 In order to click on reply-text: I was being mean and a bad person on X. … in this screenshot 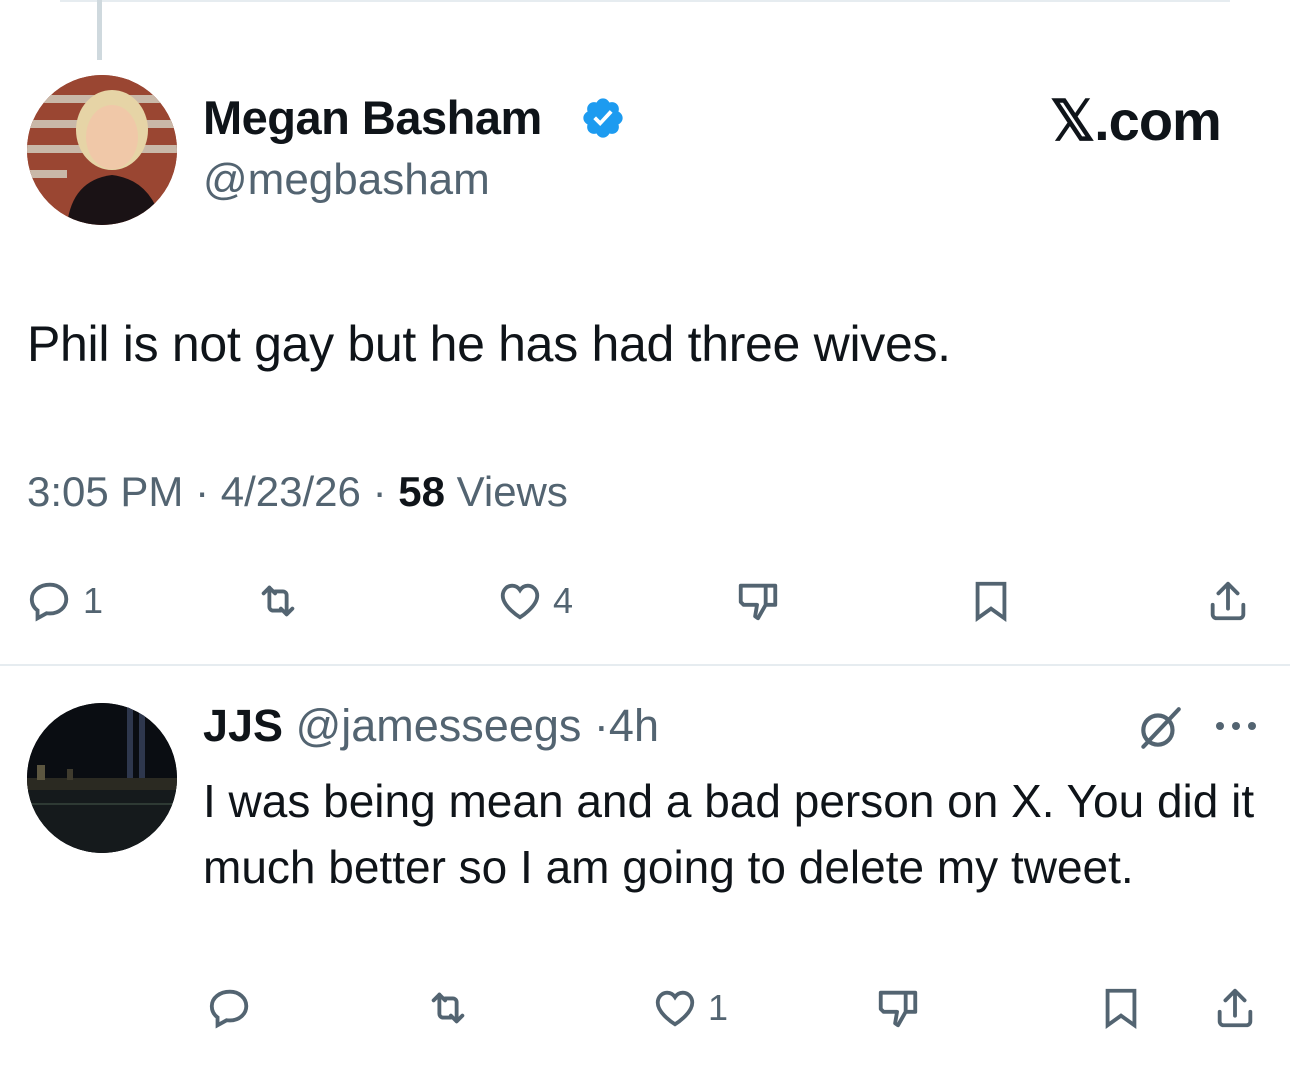, I will do `click(729, 834)`.